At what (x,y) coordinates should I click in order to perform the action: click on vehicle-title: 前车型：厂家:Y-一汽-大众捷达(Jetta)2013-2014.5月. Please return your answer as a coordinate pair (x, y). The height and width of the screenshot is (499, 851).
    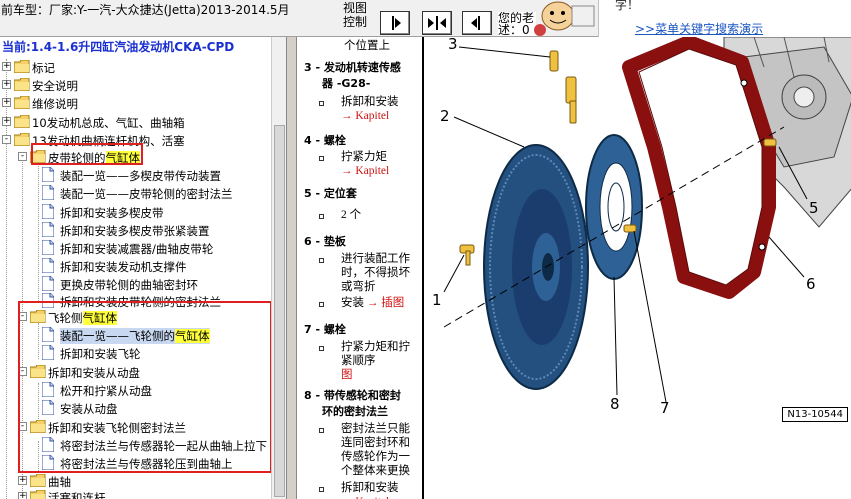
    Looking at the image, I should click on (145, 10).